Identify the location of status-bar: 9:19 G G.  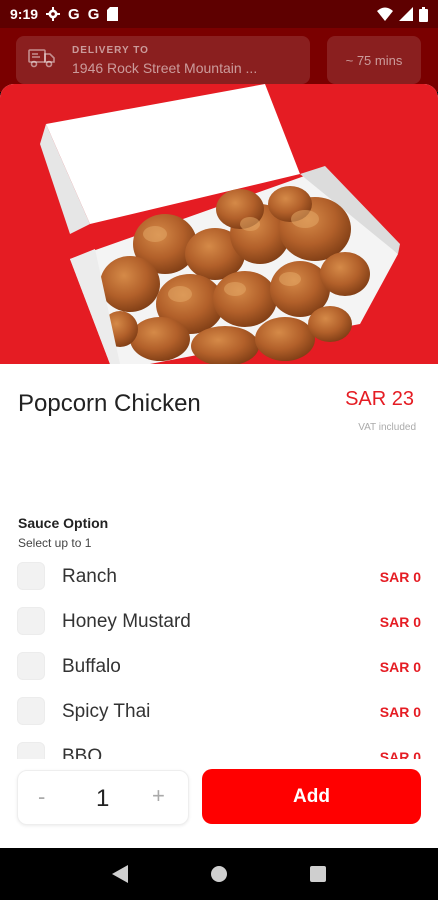
(219, 14).